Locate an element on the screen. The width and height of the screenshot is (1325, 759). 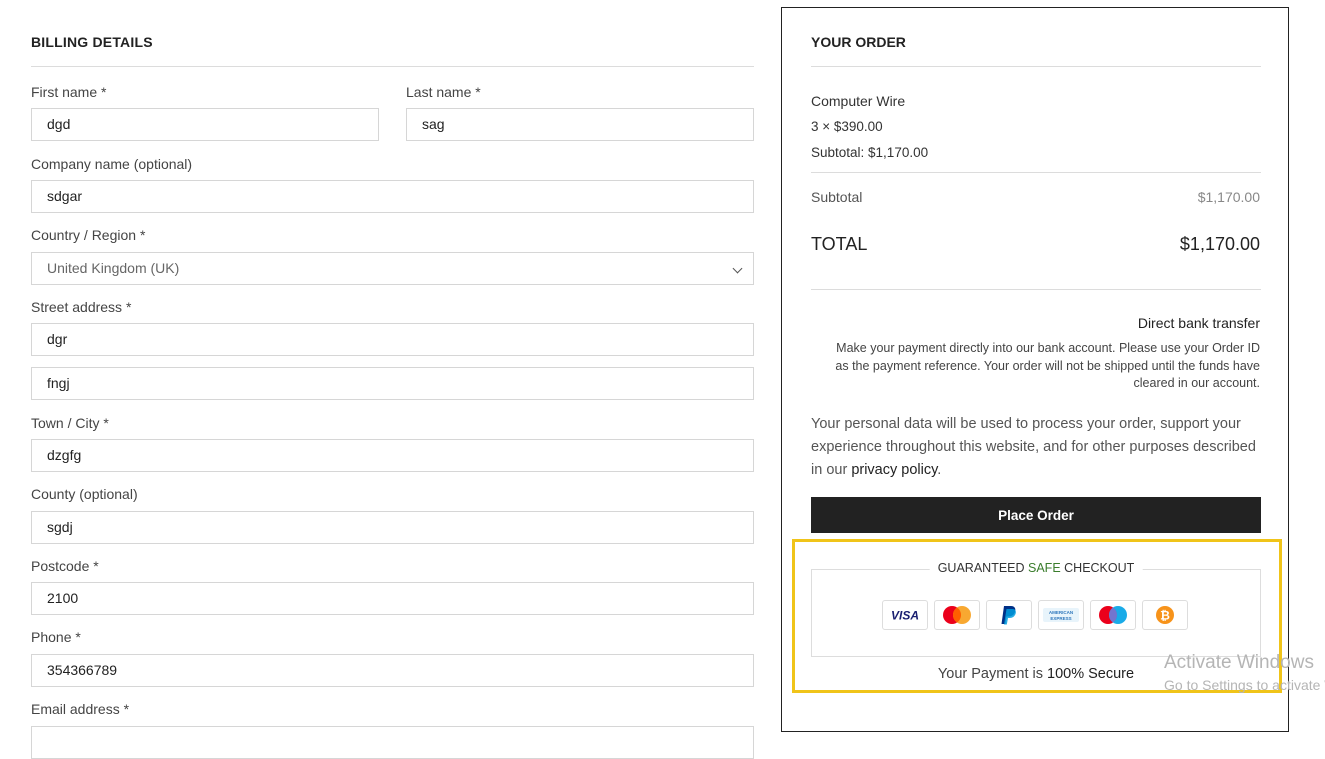
street-address-input: dgr is located at coordinates (392, 339).